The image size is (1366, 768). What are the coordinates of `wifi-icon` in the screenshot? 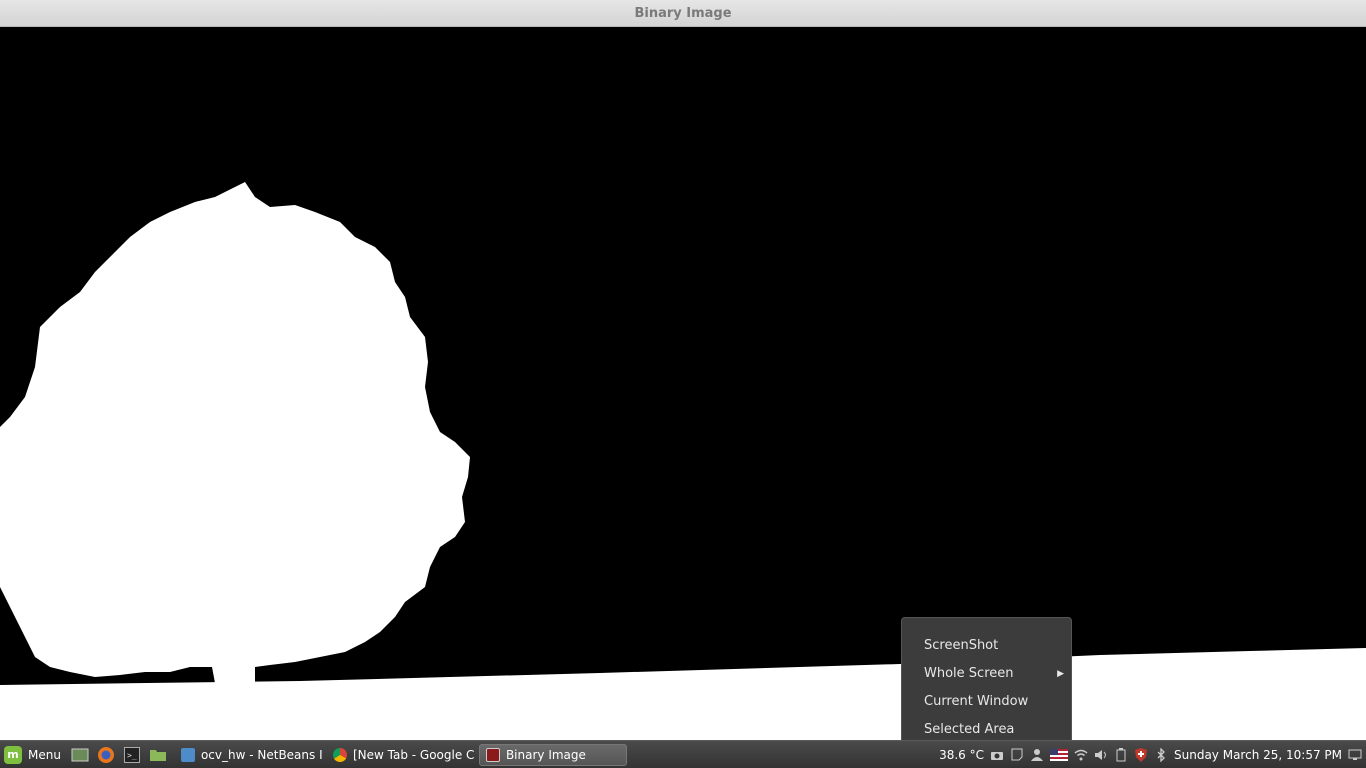 It's located at (1081, 755).